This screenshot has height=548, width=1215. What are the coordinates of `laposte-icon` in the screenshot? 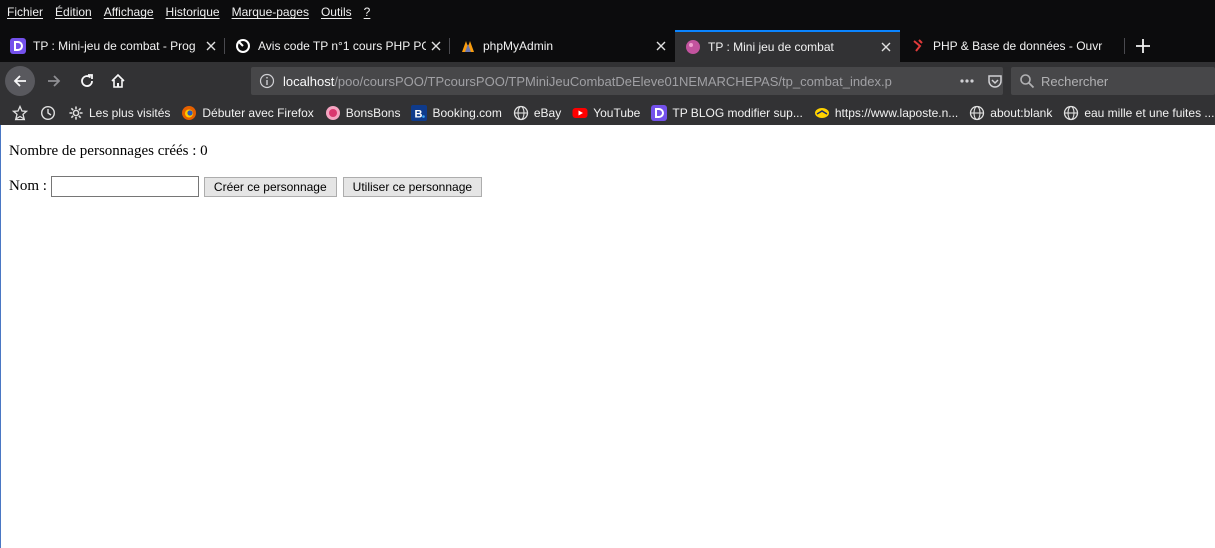 It's located at (822, 113).